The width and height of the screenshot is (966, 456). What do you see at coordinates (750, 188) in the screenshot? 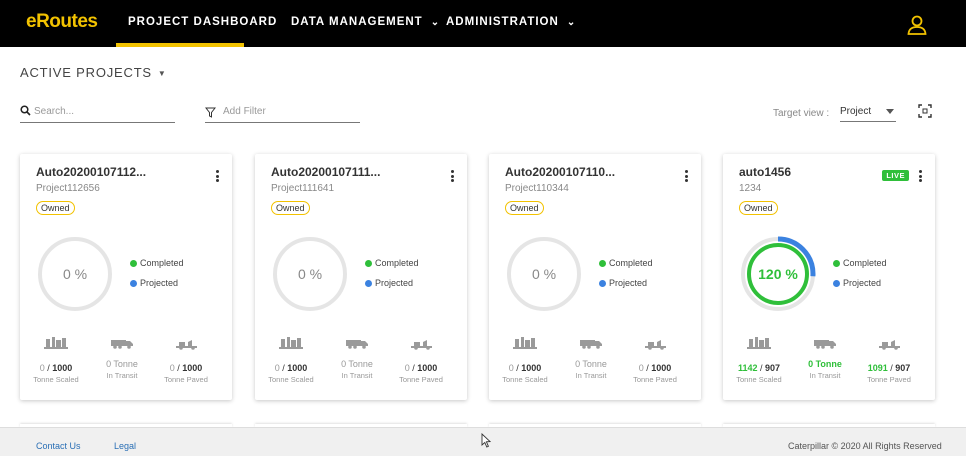
I see `project-id: 1234` at bounding box center [750, 188].